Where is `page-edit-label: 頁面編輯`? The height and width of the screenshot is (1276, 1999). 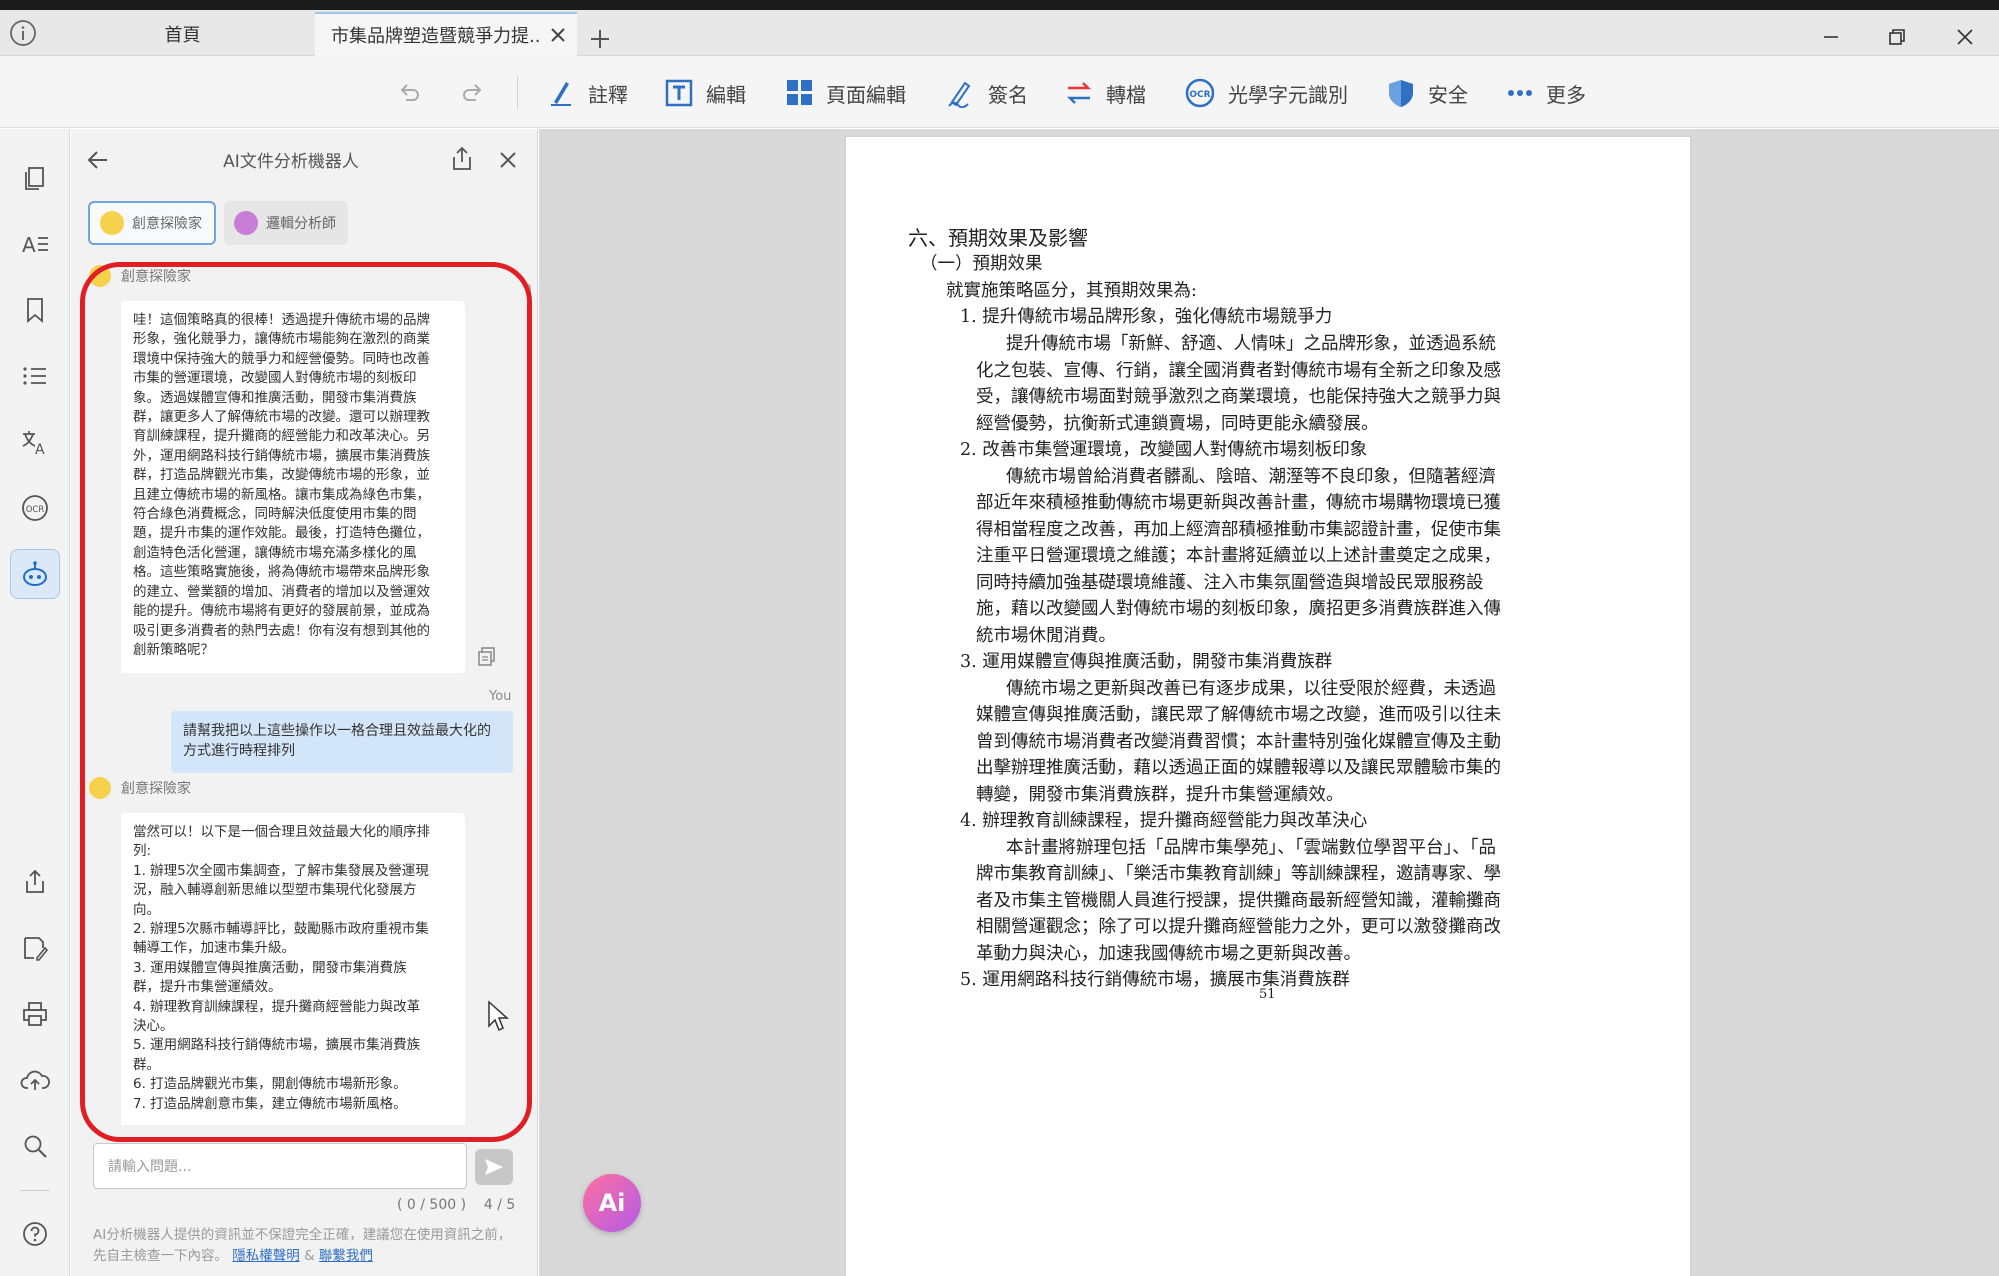 page-edit-label: 頁面編輯 is located at coordinates (866, 94).